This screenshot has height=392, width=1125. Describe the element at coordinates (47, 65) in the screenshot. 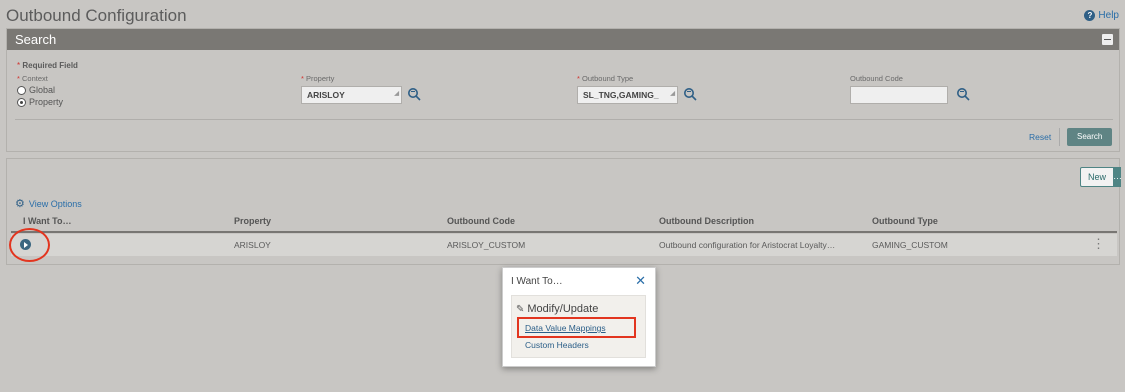

I see `required-note: * Required Field` at that location.